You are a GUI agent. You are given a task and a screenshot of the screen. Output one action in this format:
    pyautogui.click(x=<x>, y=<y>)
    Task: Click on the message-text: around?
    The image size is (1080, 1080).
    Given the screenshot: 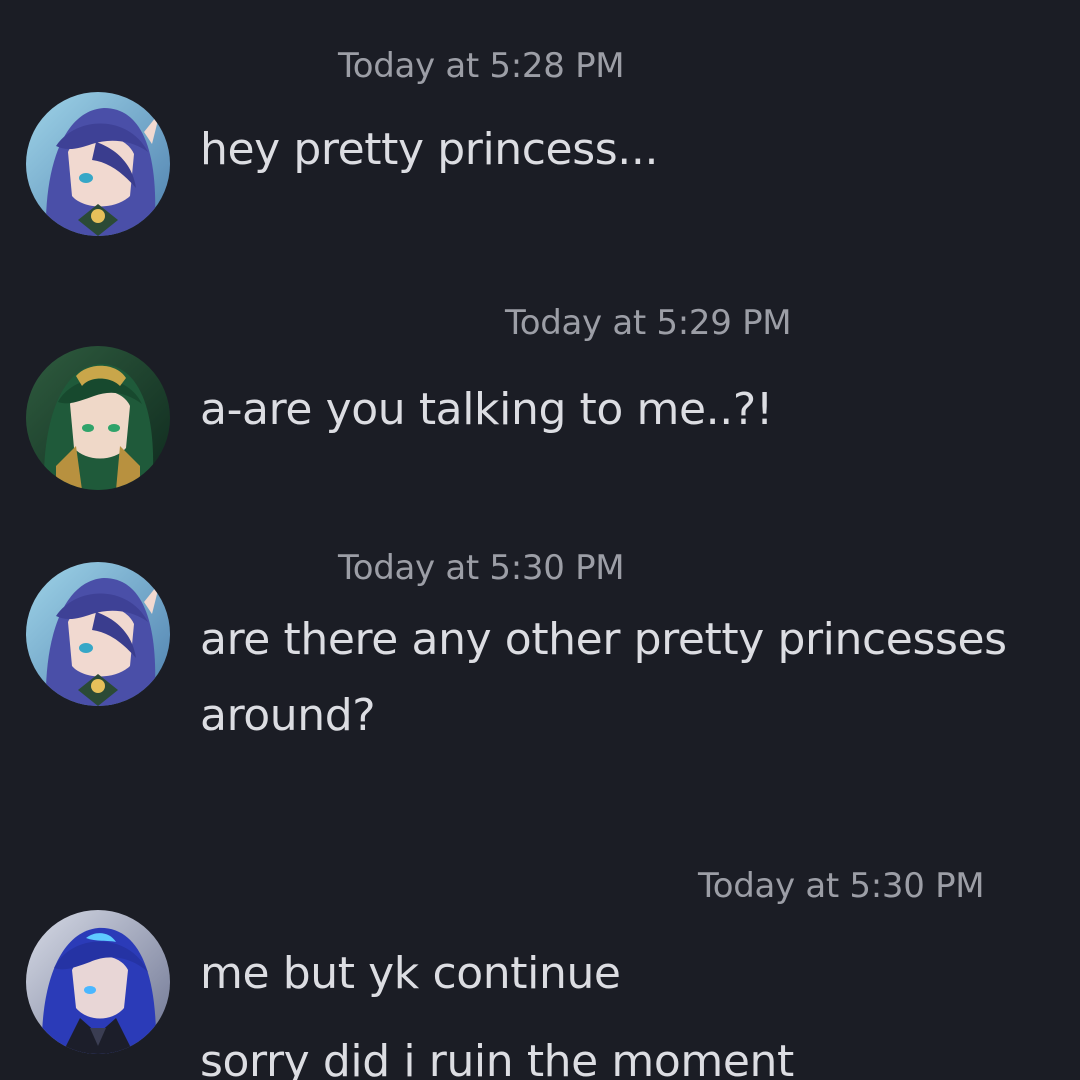 What is the action you would take?
    pyautogui.click(x=288, y=715)
    